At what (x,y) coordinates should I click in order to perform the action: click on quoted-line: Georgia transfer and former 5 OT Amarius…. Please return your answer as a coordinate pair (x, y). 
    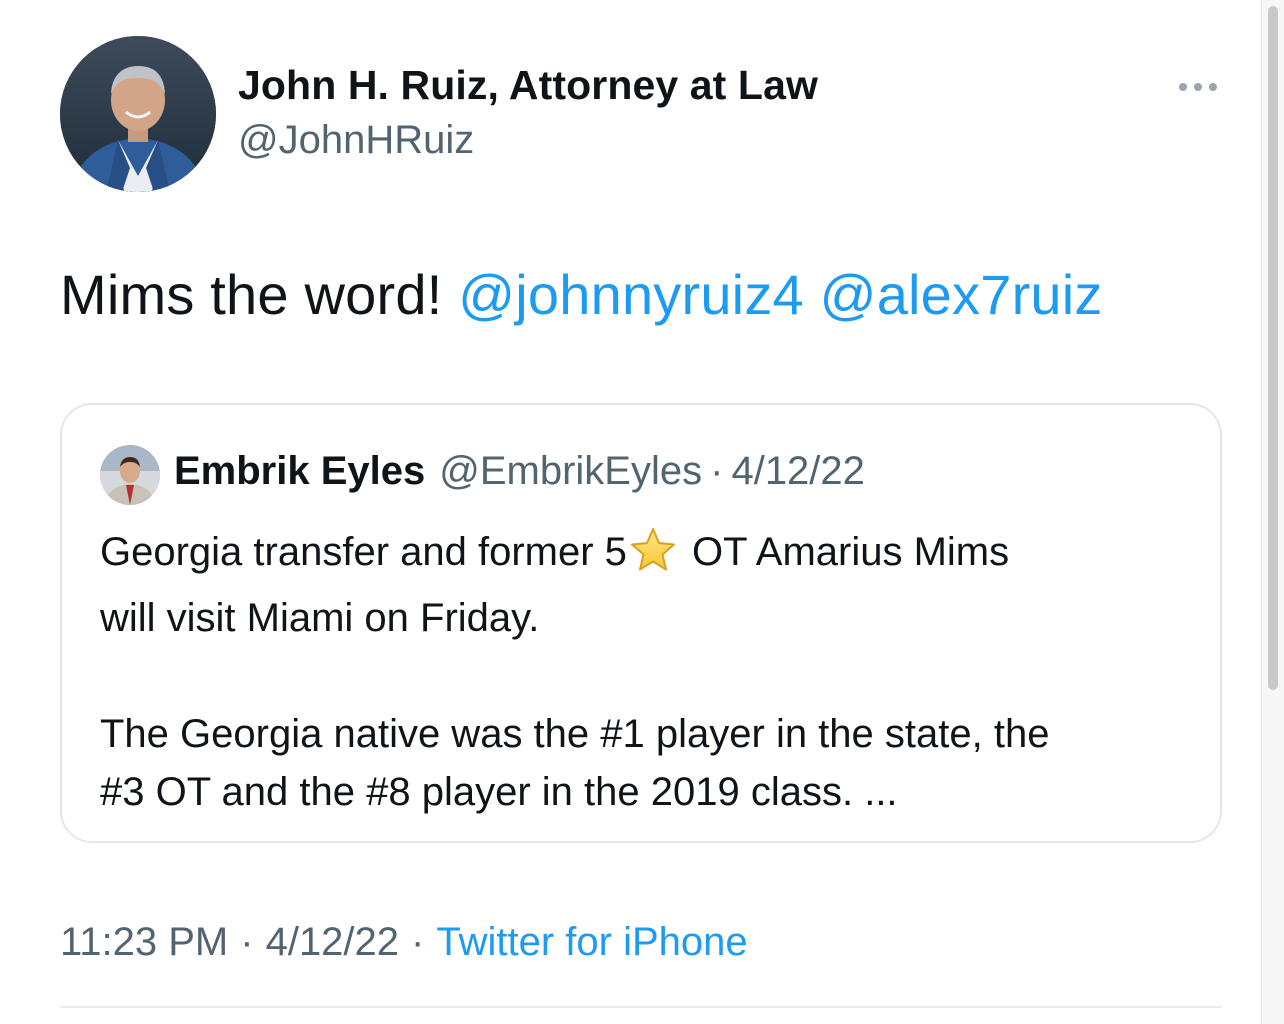
    Looking at the image, I should click on (645, 556).